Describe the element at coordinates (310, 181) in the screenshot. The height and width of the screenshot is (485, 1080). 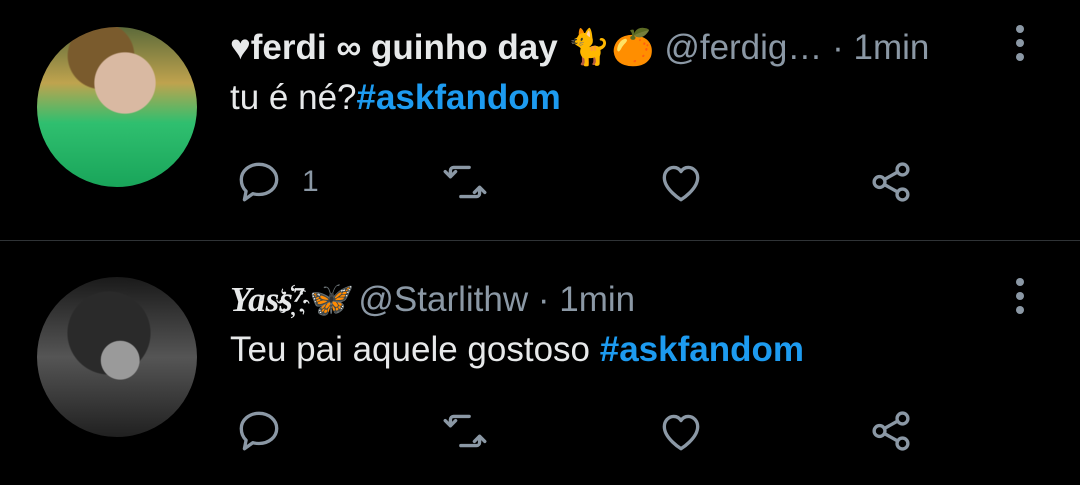
I see `reply-count: 1` at that location.